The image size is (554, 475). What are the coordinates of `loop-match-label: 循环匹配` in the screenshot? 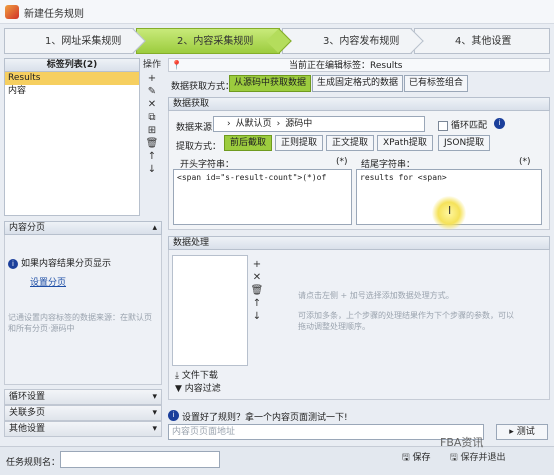 It's located at (469, 126).